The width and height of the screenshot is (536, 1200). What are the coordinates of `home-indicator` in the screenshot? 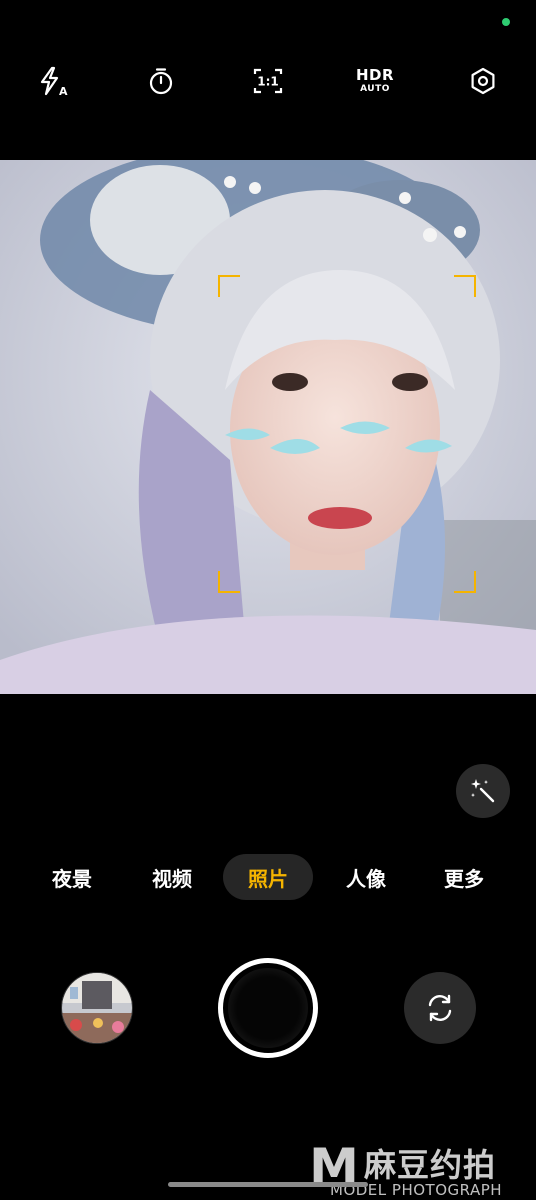 It's located at (268, 1184).